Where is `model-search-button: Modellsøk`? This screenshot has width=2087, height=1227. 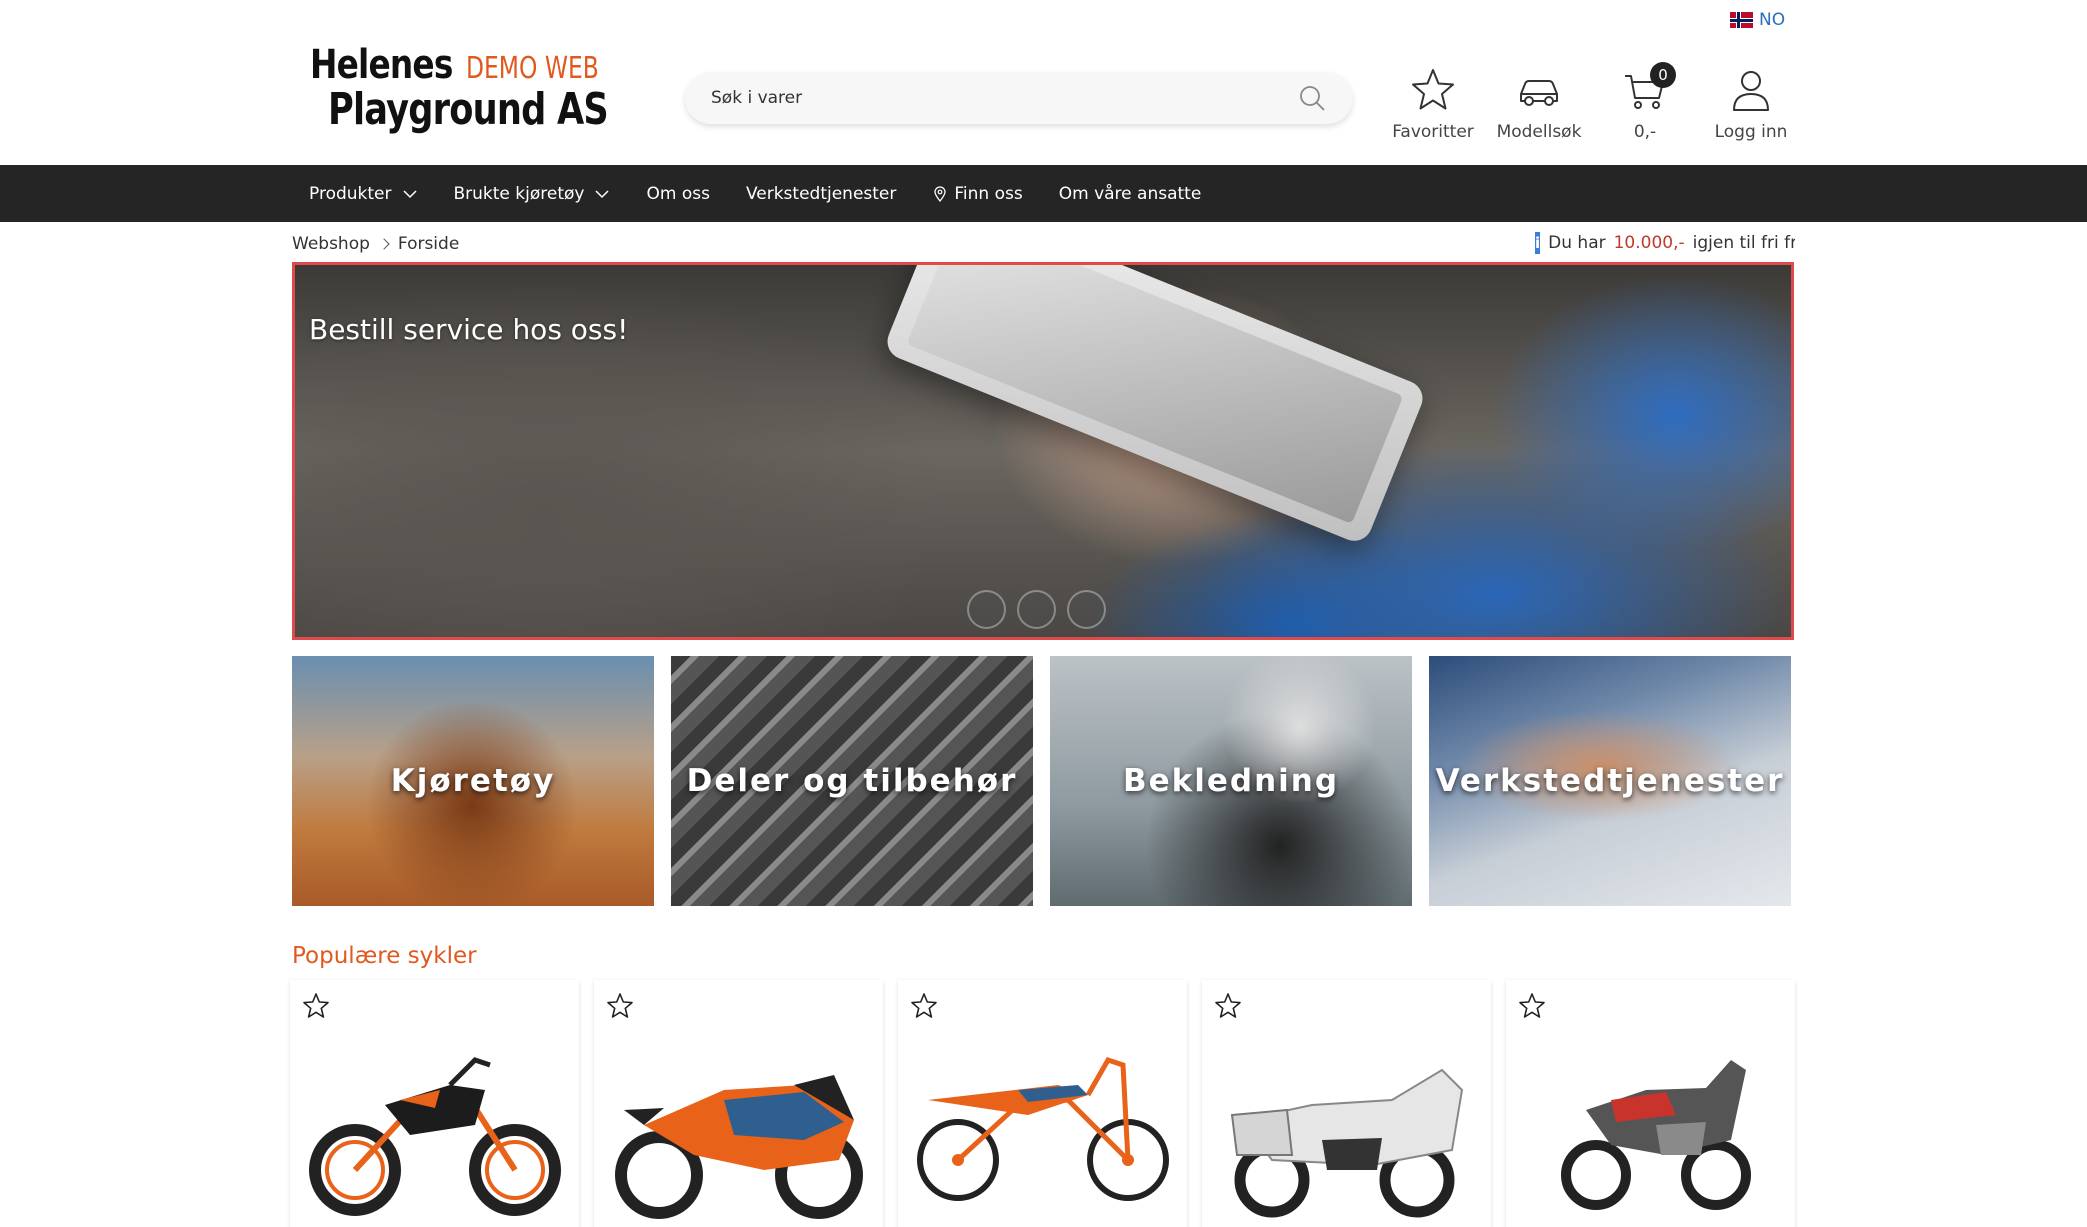
model-search-button: Modellsøk is located at coordinates (1539, 104).